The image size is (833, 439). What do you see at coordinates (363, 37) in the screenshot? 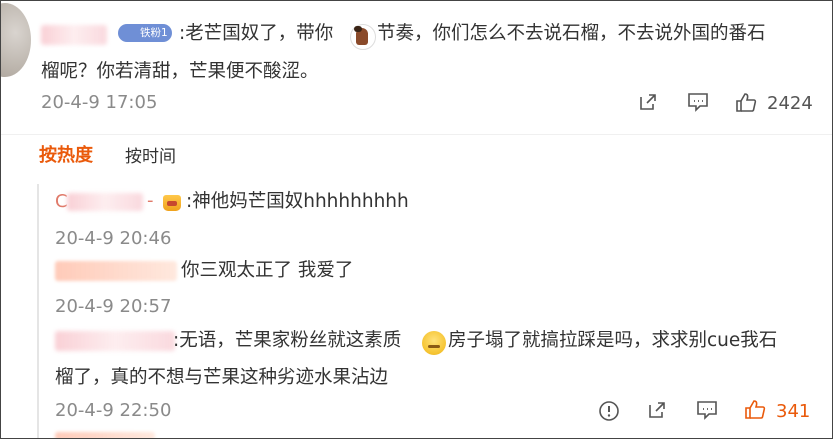
I see `horse-emoji-icon` at bounding box center [363, 37].